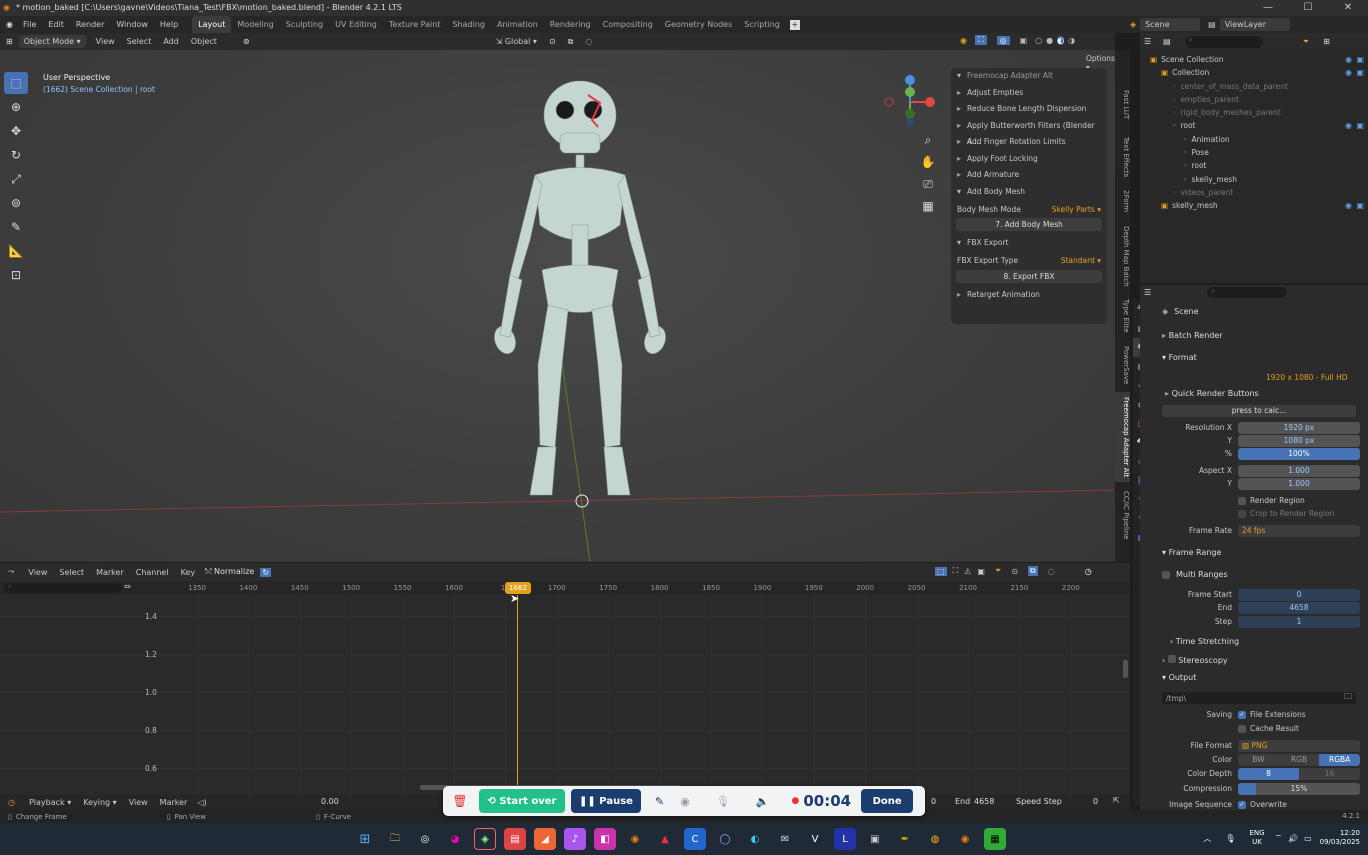 The width and height of the screenshot is (1368, 855). What do you see at coordinates (910, 102) in the screenshot?
I see `navigation-gizmo` at bounding box center [910, 102].